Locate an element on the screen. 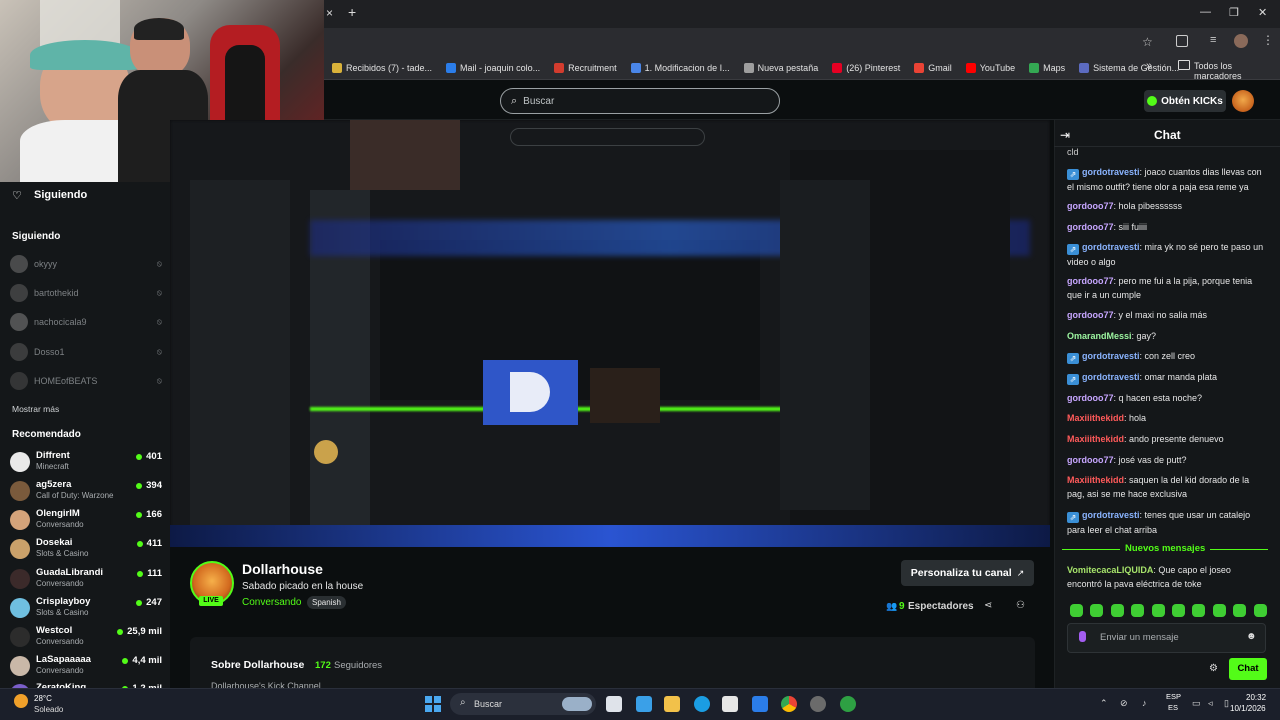 The image size is (1280, 720). maximize-icon: ❐ is located at coordinates (1234, 12).